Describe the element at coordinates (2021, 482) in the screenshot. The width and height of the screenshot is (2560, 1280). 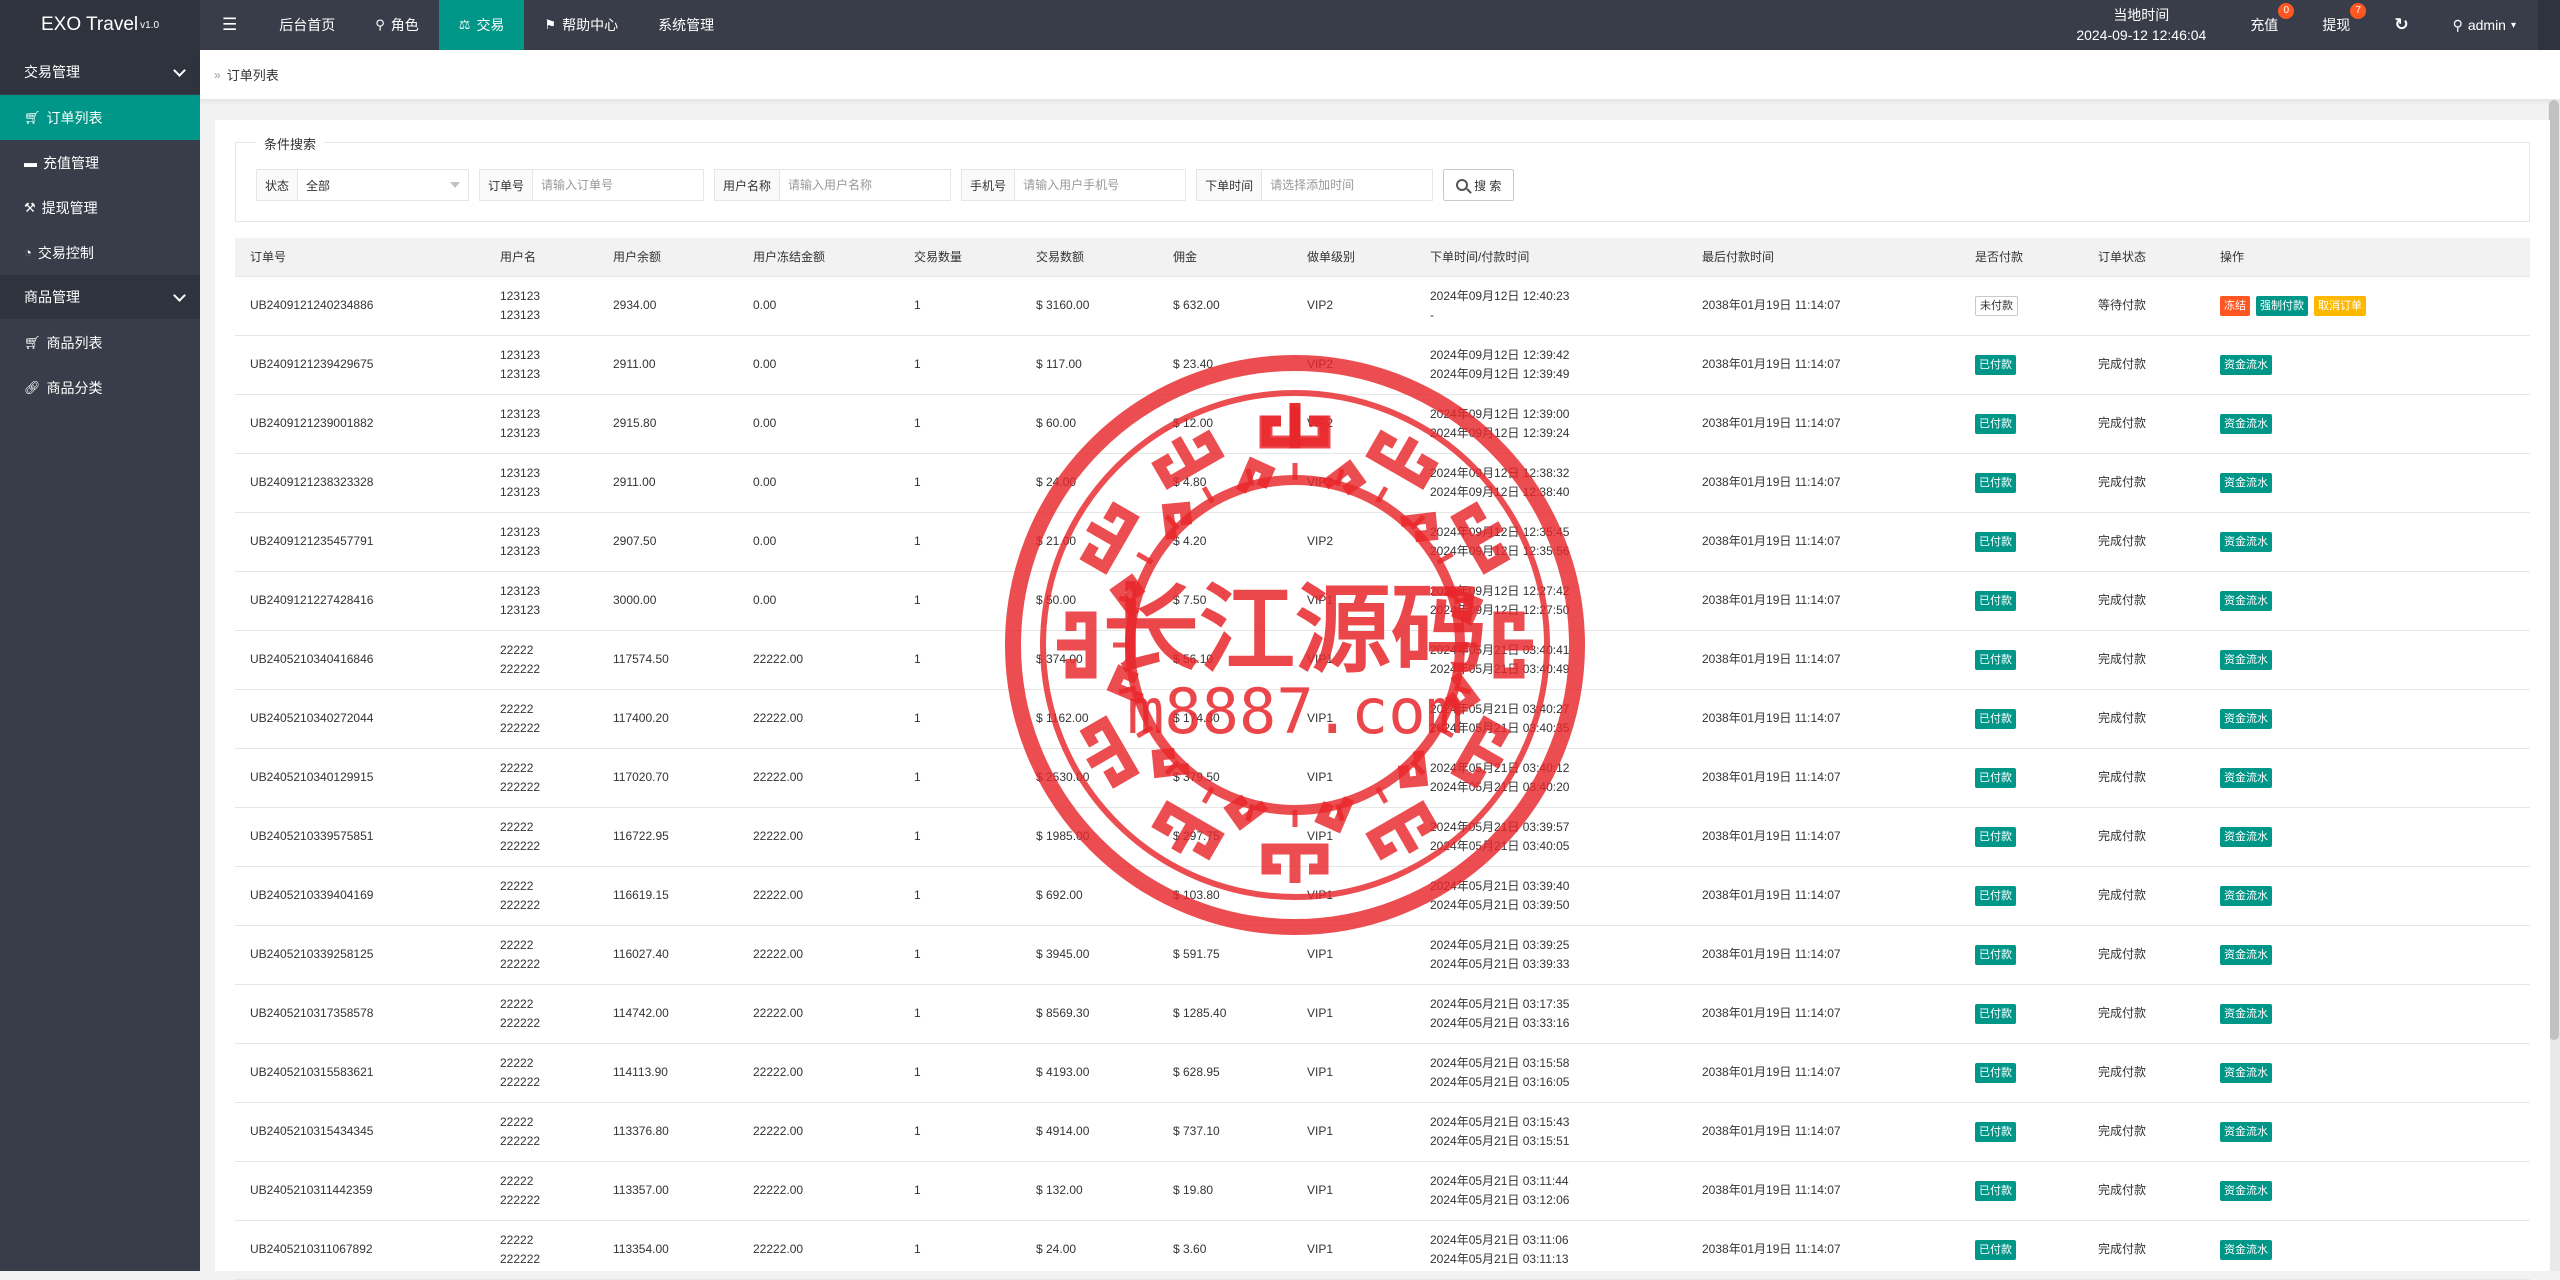
I see `table-cell: 已付款` at that location.